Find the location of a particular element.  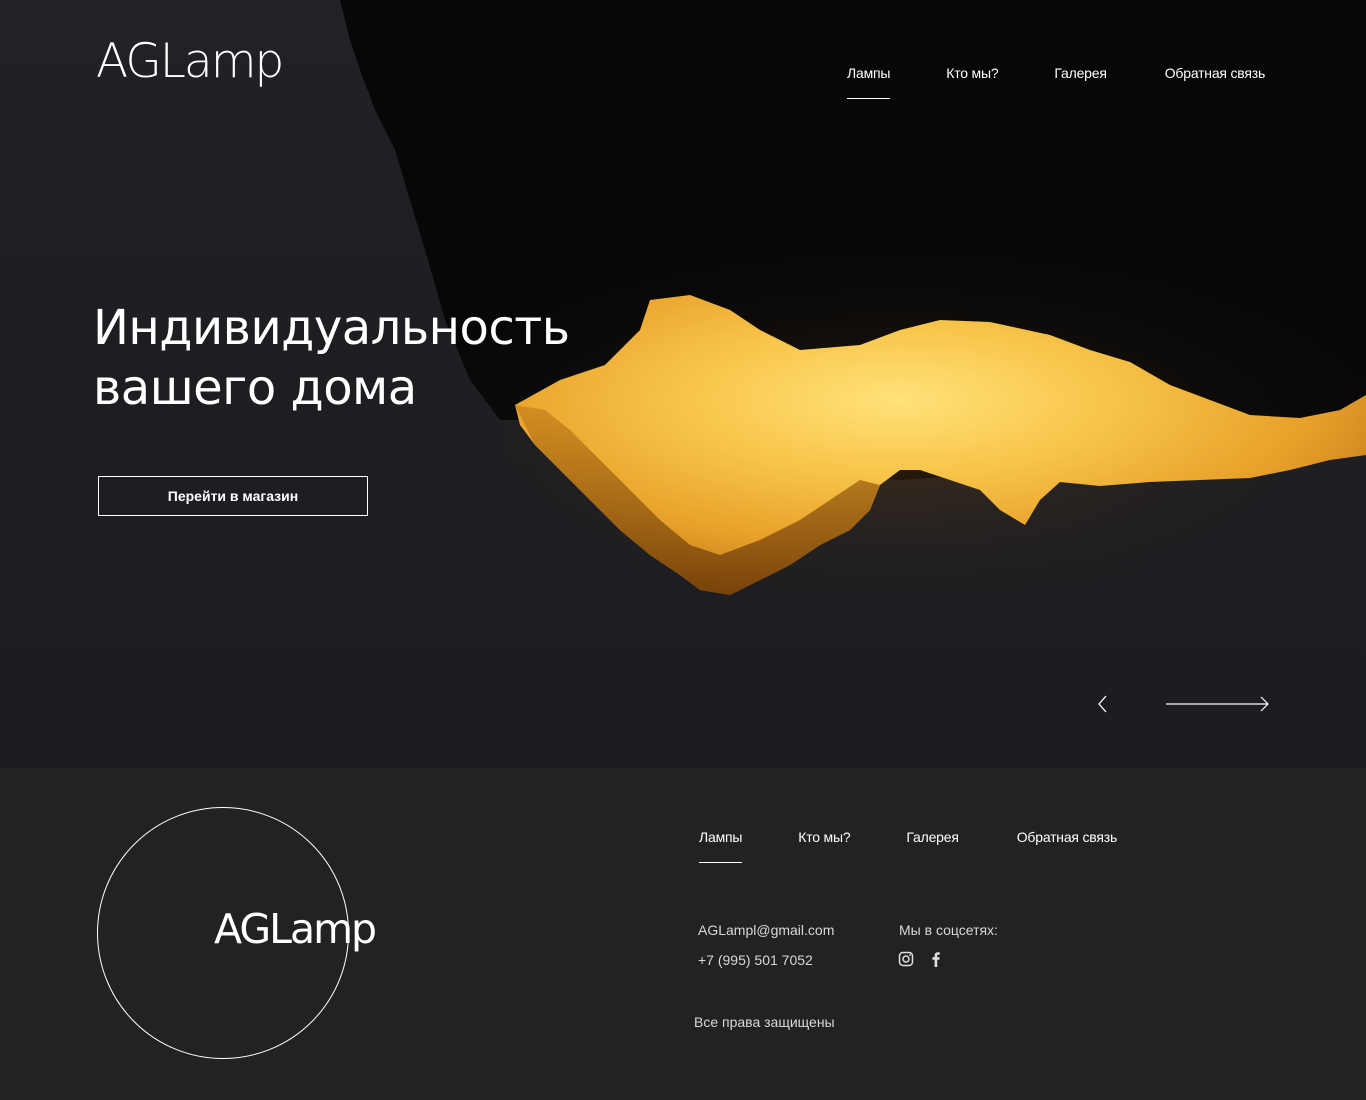

nav-item-lamps: Лампы is located at coordinates (869, 85).